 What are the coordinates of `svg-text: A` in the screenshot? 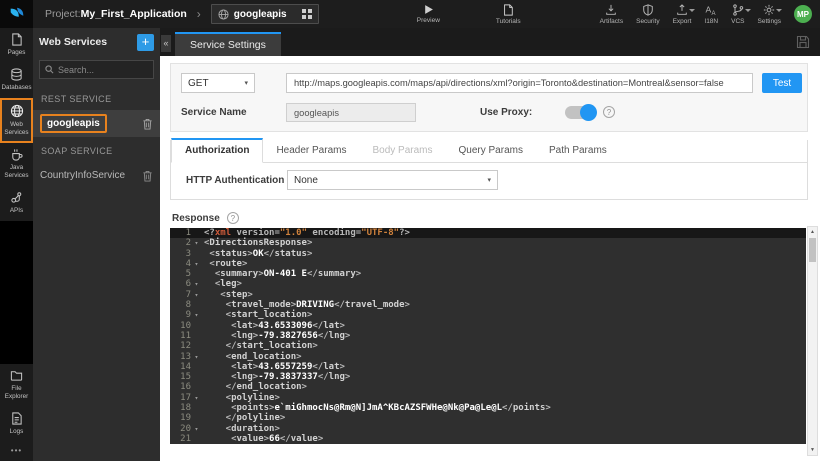 It's located at (713, 13).